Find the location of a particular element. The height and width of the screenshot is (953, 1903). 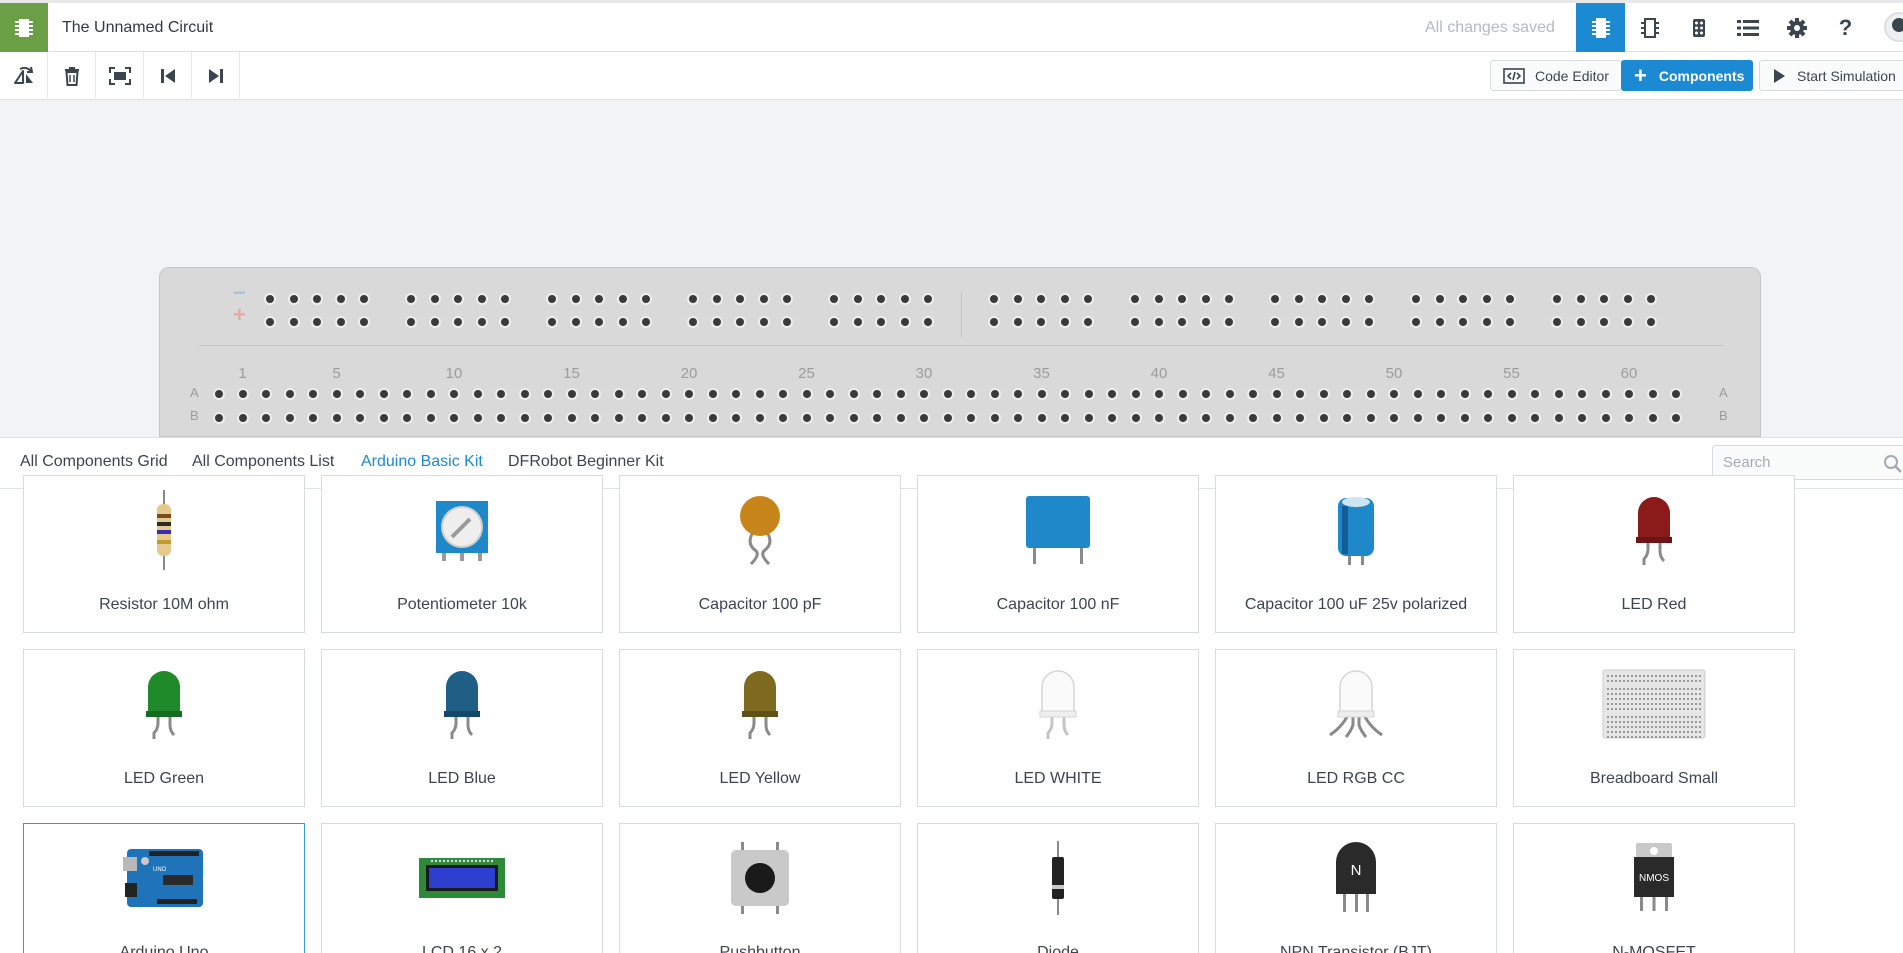

component-card-led-yellow: LED Yellow is located at coordinates (760, 728).